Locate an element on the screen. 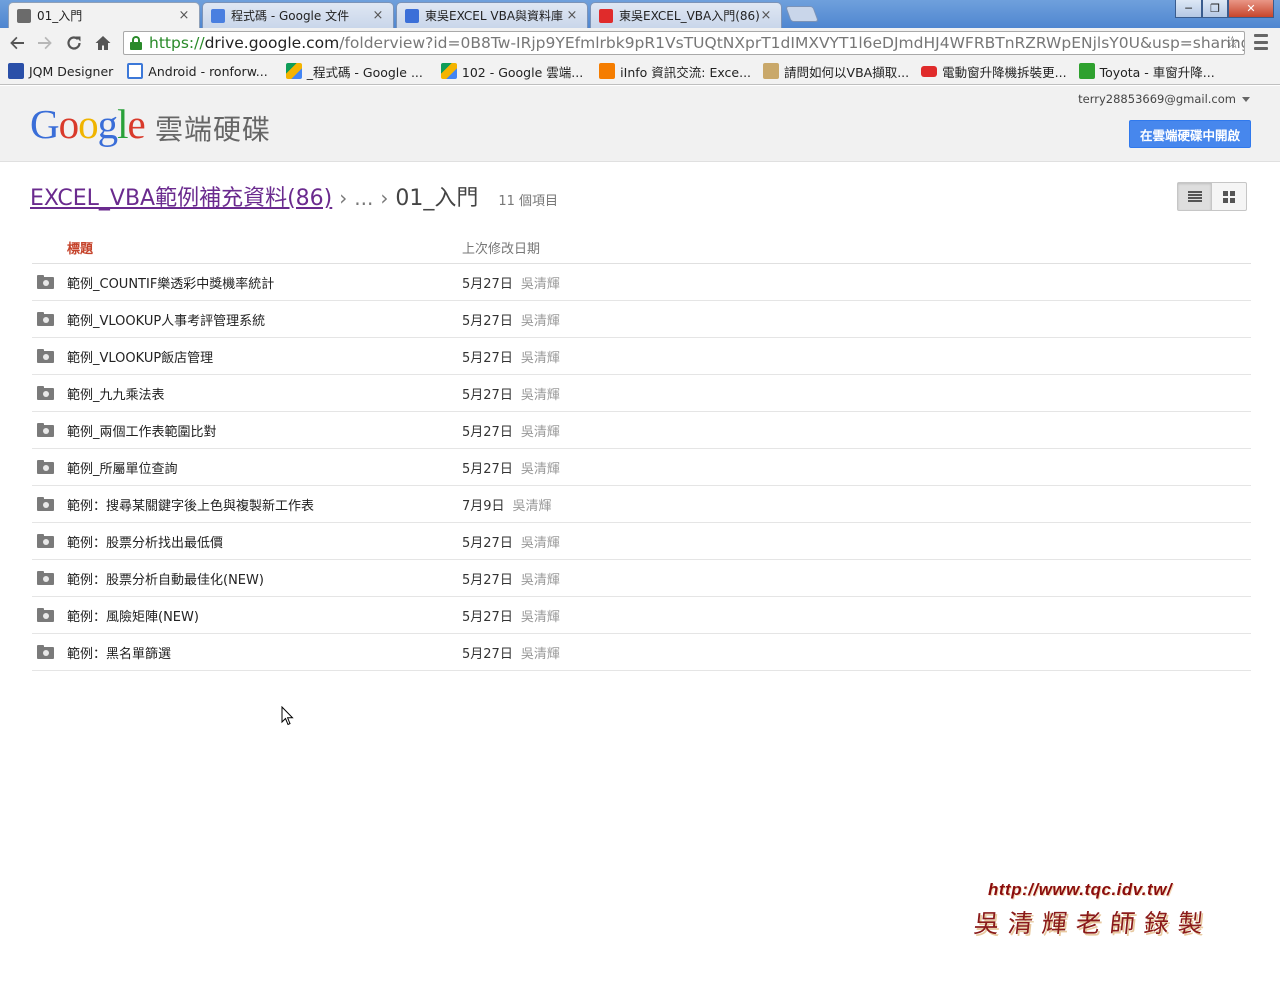  tab-01-intro: 01_入門 × is located at coordinates (104, 15).